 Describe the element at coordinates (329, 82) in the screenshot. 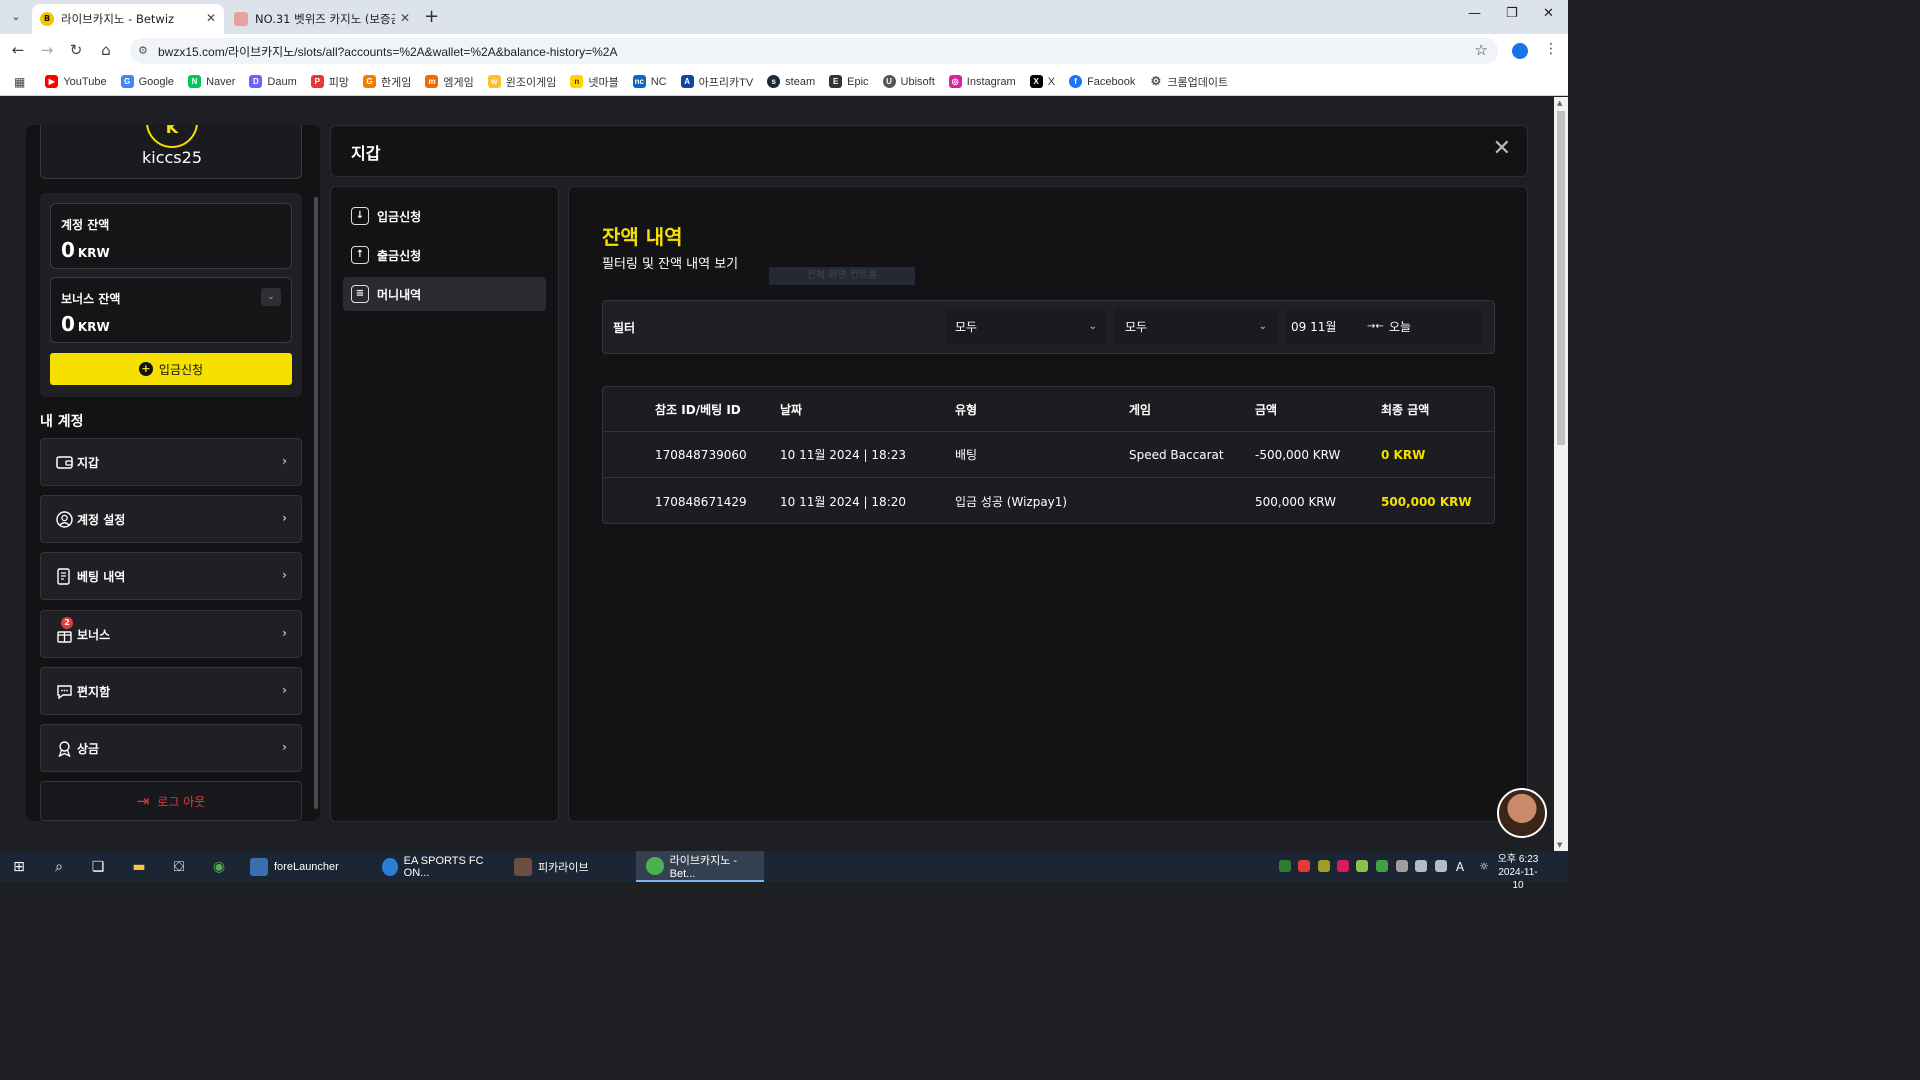

I see `bookmark-pmang: P 피망` at that location.